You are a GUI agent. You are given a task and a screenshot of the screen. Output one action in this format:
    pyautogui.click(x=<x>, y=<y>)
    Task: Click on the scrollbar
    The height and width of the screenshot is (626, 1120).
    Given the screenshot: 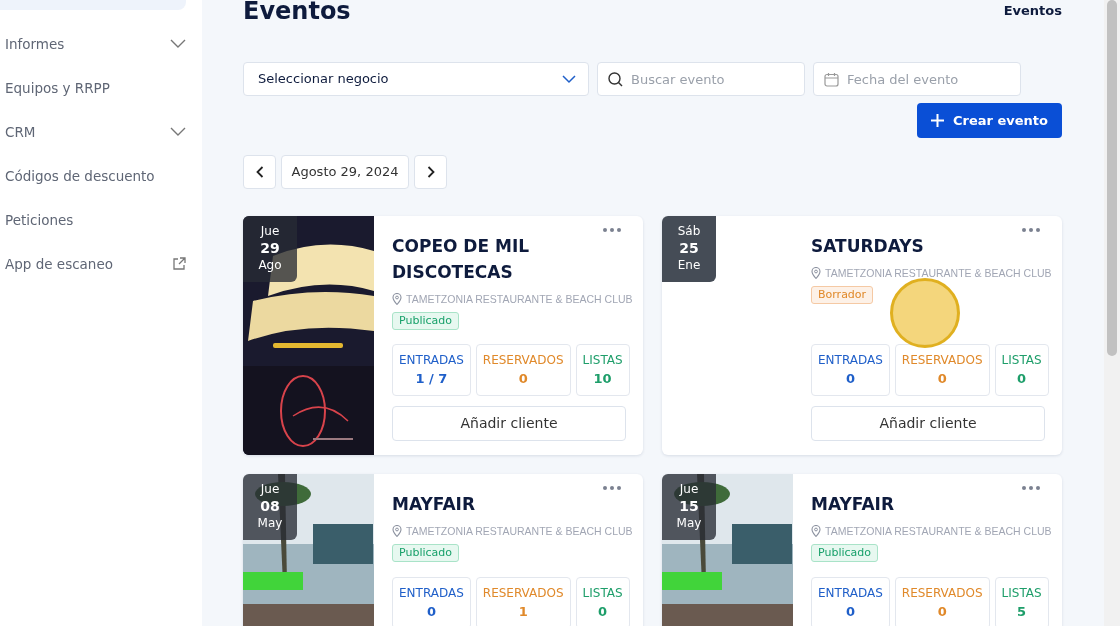 What is the action you would take?
    pyautogui.click(x=1112, y=313)
    